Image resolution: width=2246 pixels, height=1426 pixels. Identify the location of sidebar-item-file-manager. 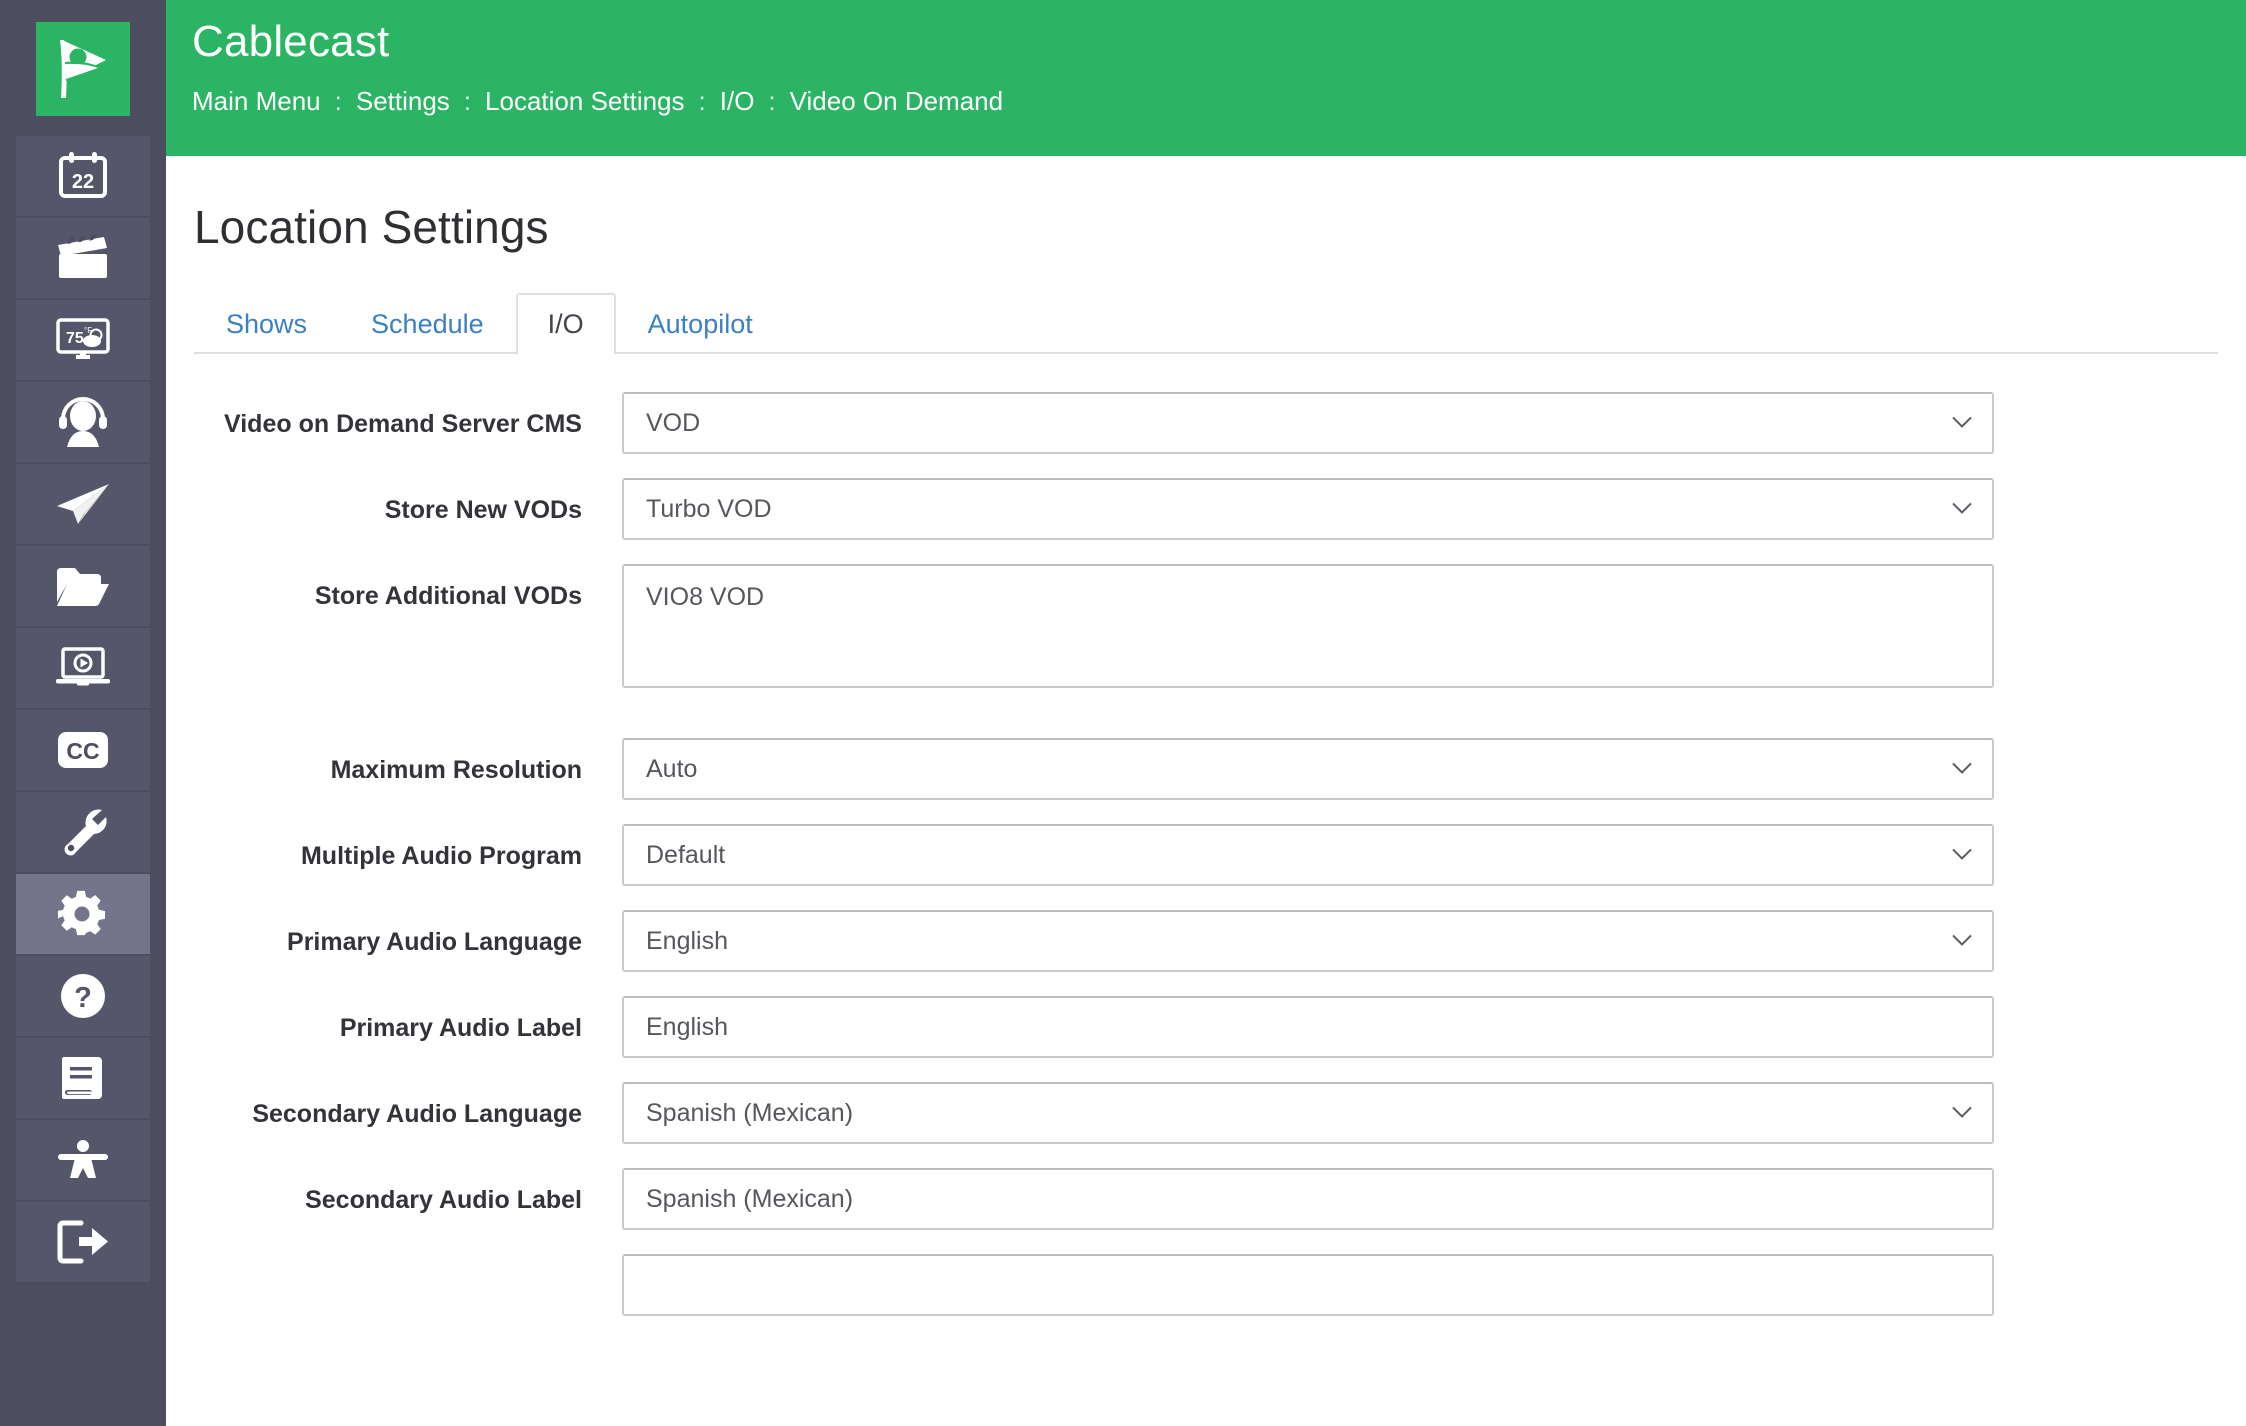
(83, 587).